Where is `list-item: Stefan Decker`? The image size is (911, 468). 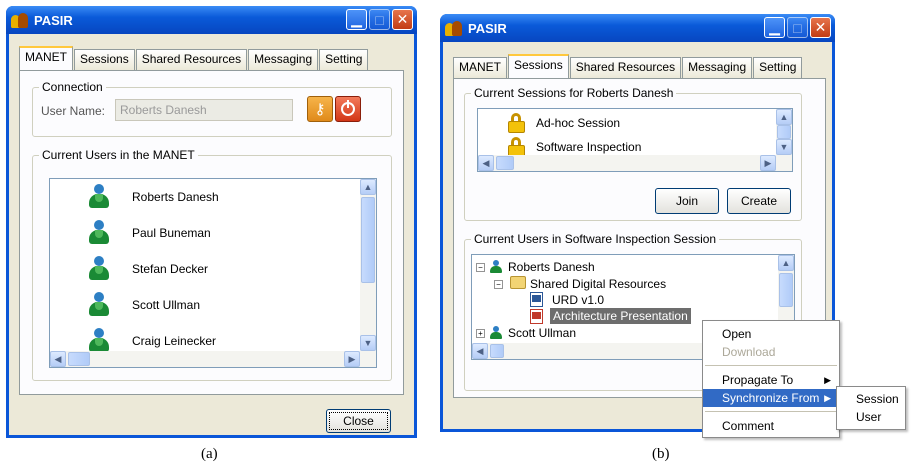
list-item: Stefan Decker is located at coordinates (148, 269).